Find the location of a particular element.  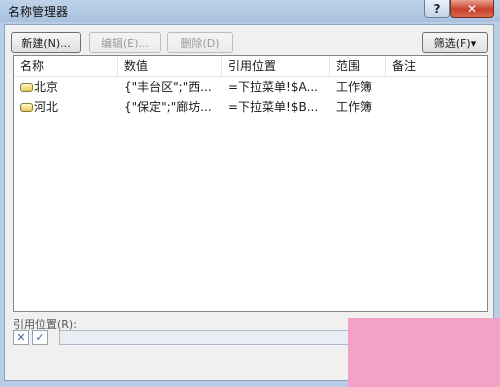

confirm-edit-button: ✓ is located at coordinates (40, 337).